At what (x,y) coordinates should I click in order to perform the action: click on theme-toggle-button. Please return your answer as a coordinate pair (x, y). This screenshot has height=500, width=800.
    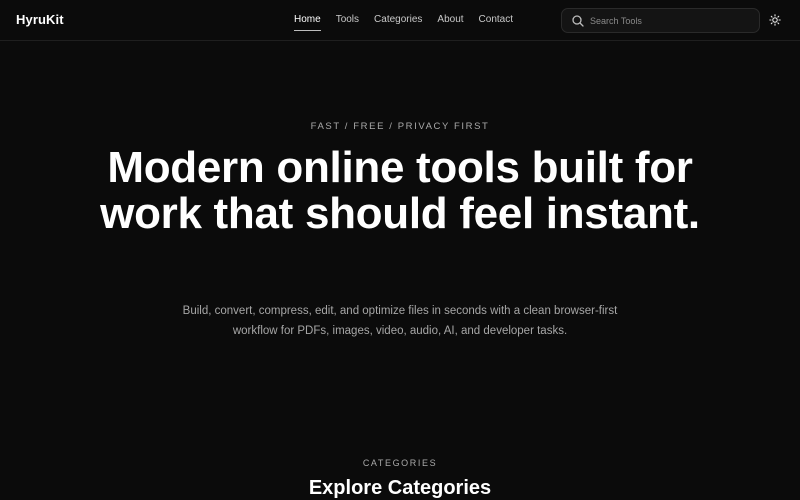
    Looking at the image, I should click on (775, 20).